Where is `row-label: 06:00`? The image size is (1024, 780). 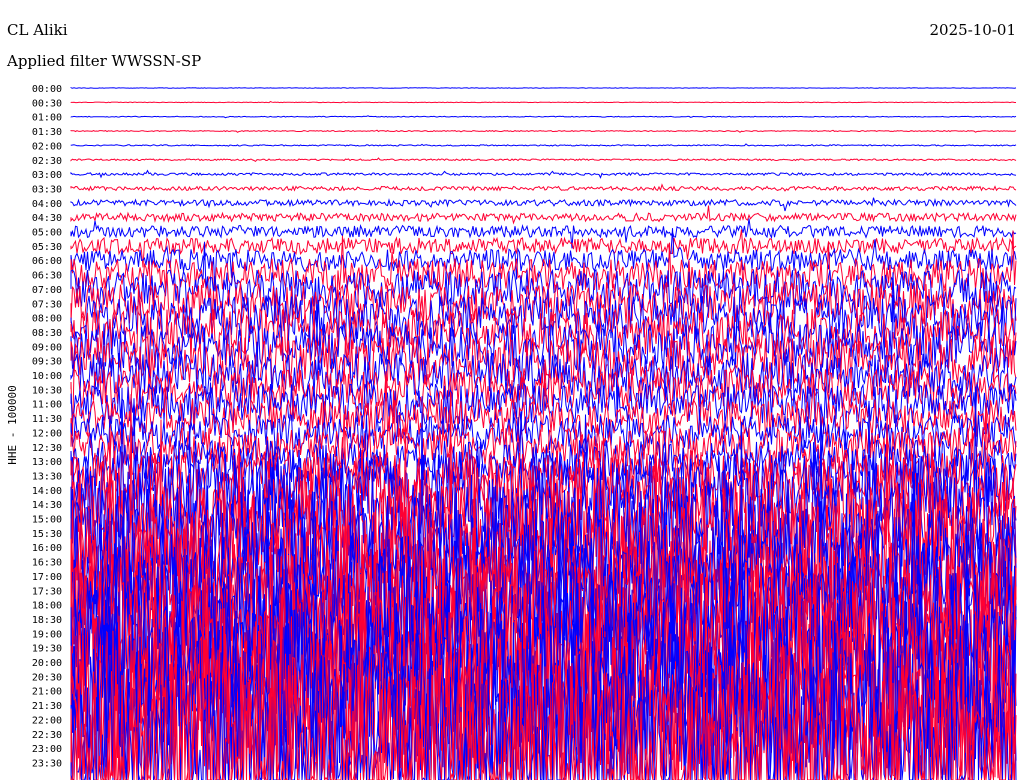 row-label: 06:00 is located at coordinates (47, 261).